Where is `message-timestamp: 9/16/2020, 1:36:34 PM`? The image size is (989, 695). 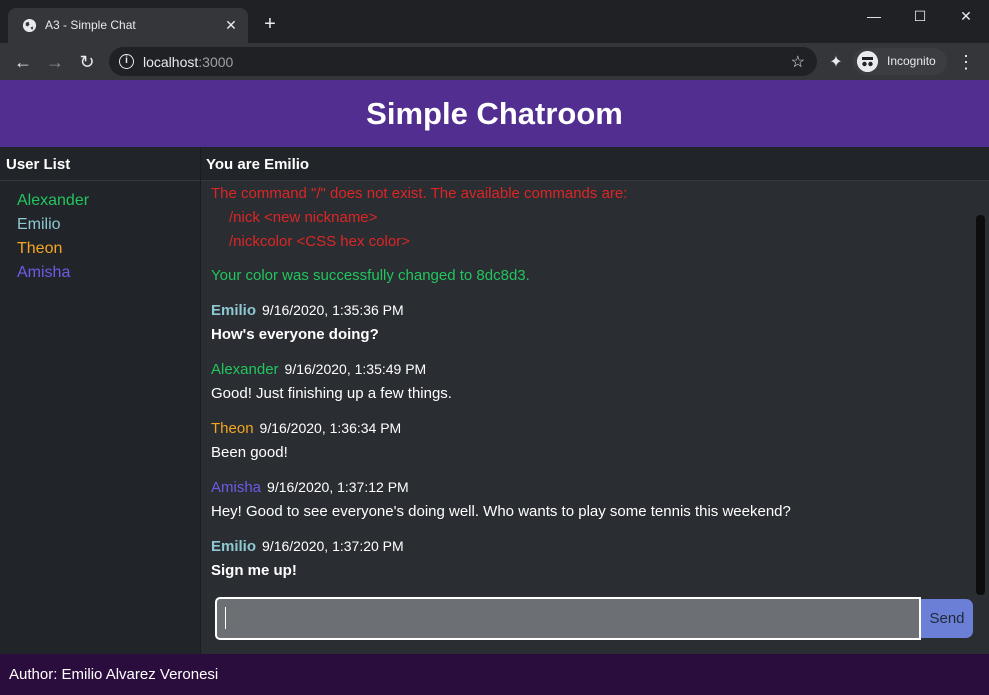 message-timestamp: 9/16/2020, 1:36:34 PM is located at coordinates (330, 428).